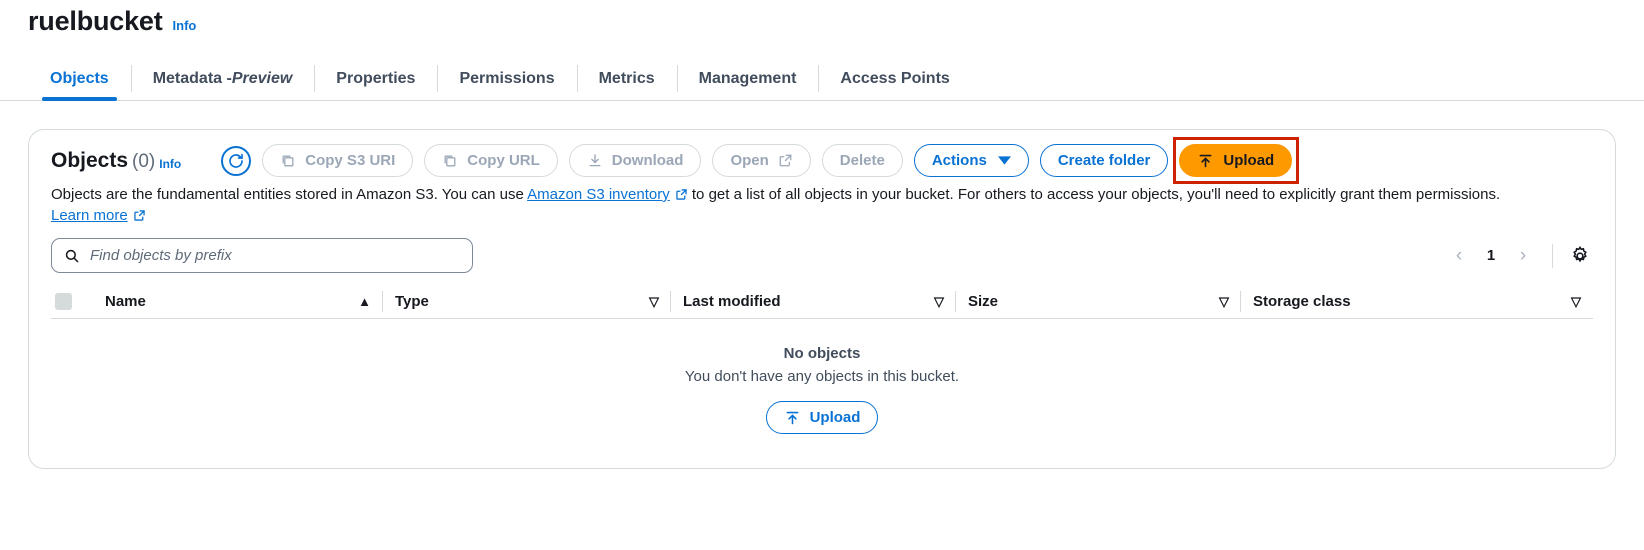  Describe the element at coordinates (822, 353) in the screenshot. I see `empty-state-title: No objects` at that location.